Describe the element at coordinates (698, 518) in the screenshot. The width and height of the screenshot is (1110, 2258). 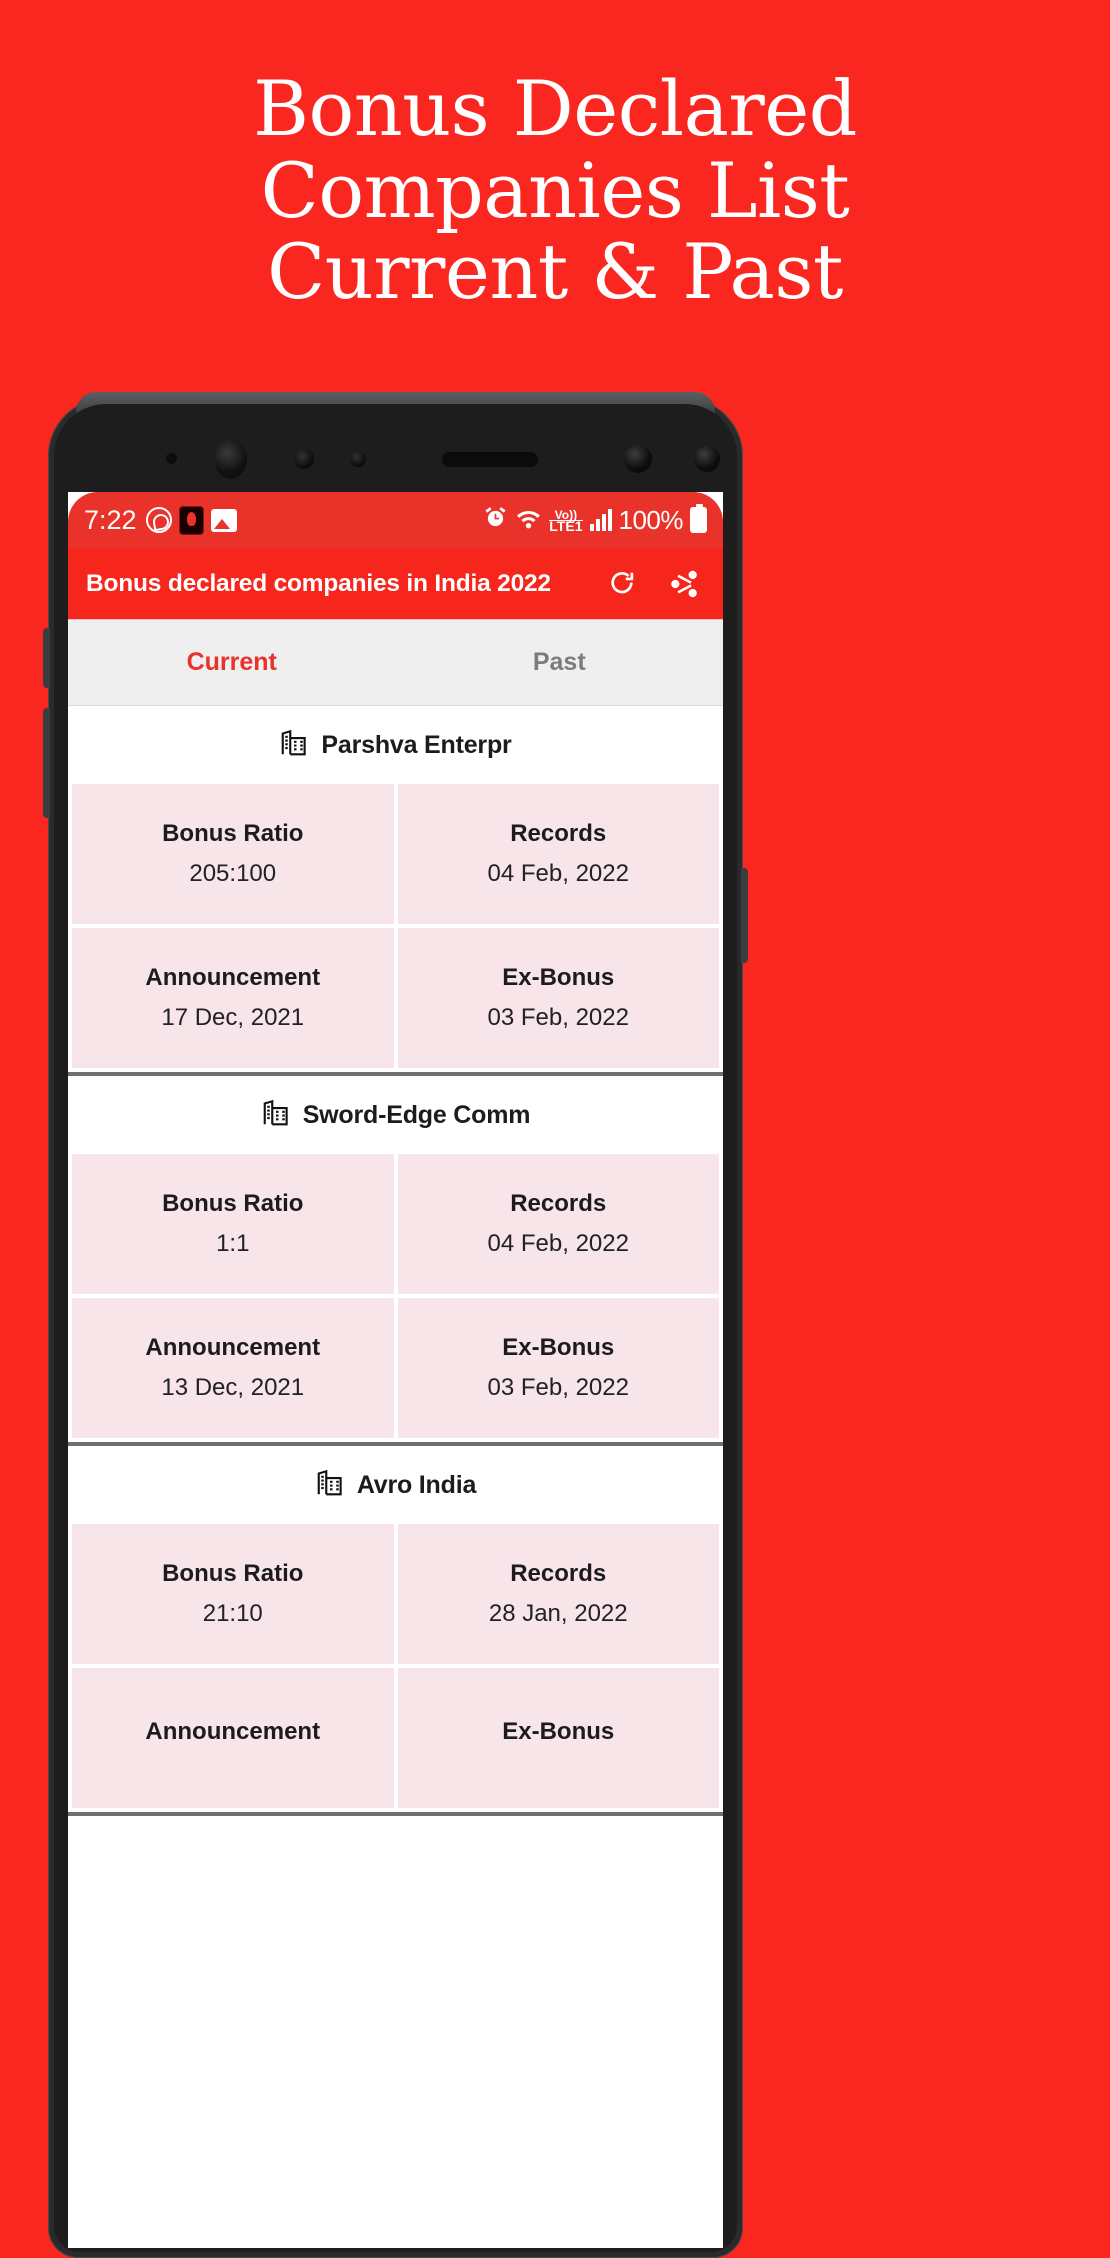
I see `battery-icon` at that location.